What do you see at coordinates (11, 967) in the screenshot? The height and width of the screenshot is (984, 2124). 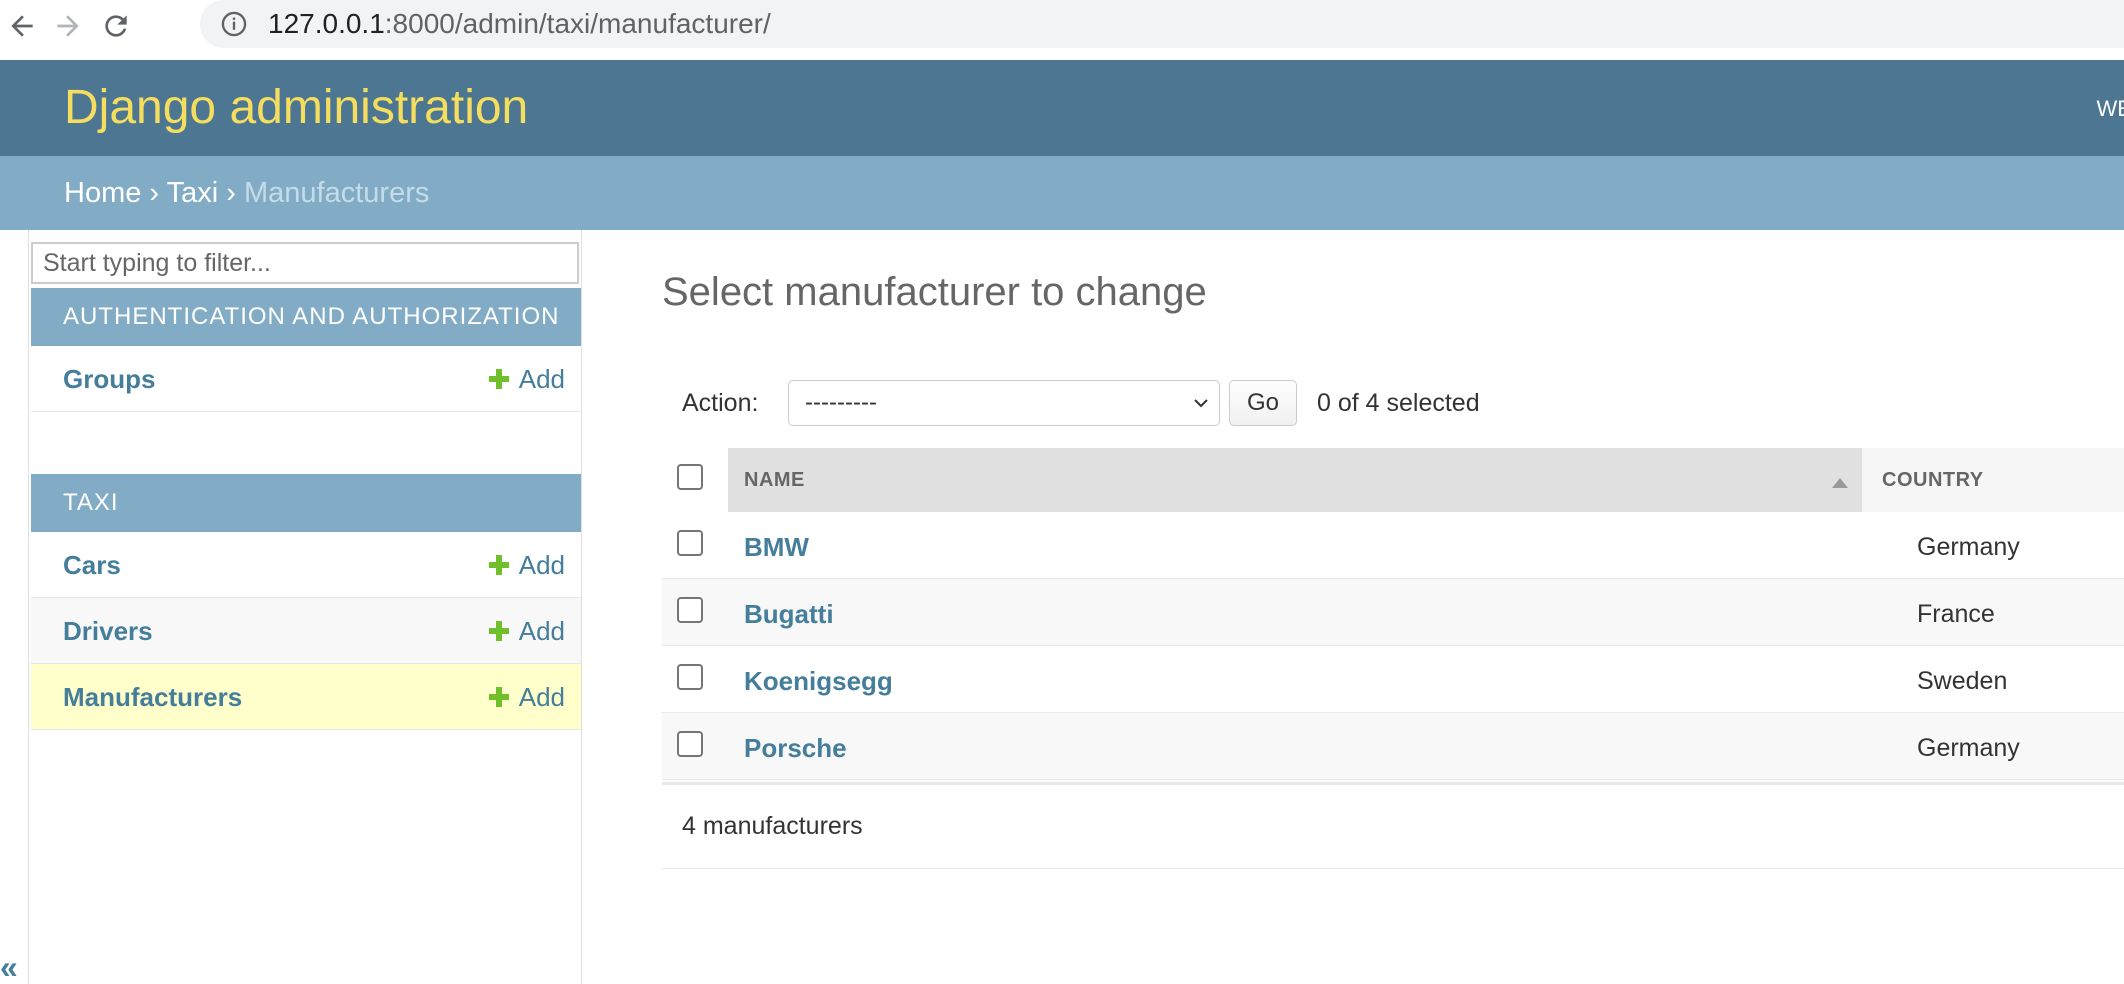 I see `sidebar-collapse-toggle: «` at bounding box center [11, 967].